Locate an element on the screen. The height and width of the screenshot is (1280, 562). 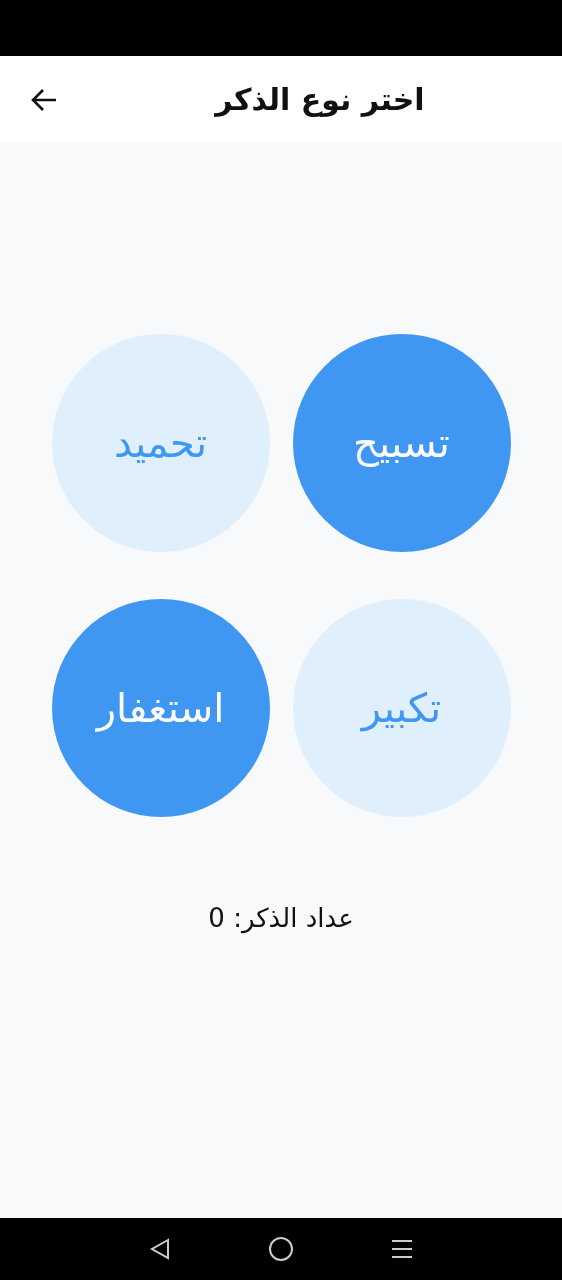
home-icon is located at coordinates (281, 1249).